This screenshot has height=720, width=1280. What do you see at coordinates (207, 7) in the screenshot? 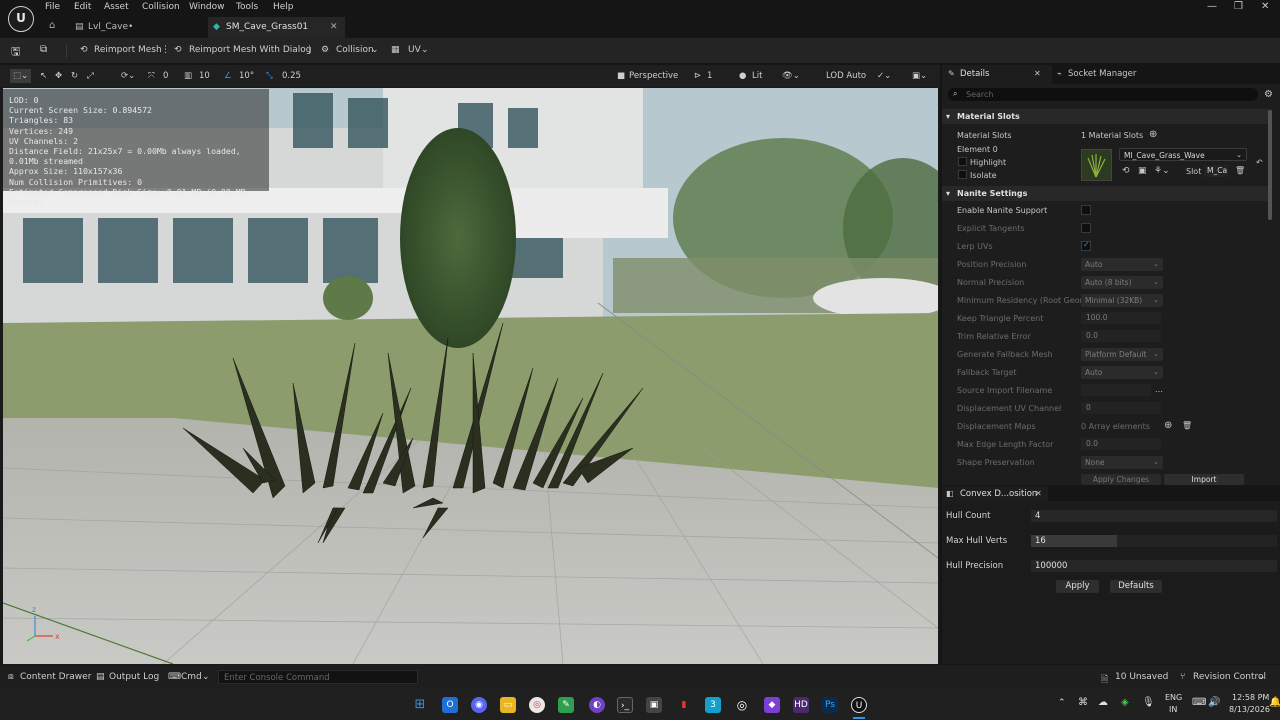
I see `menu-window: Window` at bounding box center [207, 7].